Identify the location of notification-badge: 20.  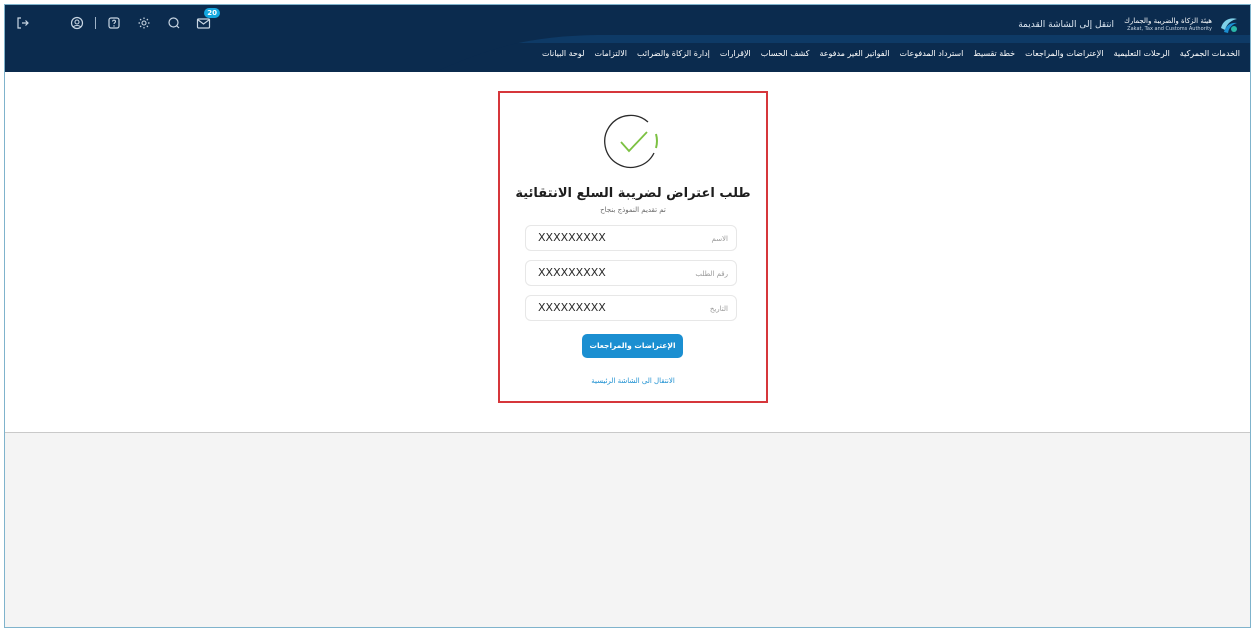
(212, 13).